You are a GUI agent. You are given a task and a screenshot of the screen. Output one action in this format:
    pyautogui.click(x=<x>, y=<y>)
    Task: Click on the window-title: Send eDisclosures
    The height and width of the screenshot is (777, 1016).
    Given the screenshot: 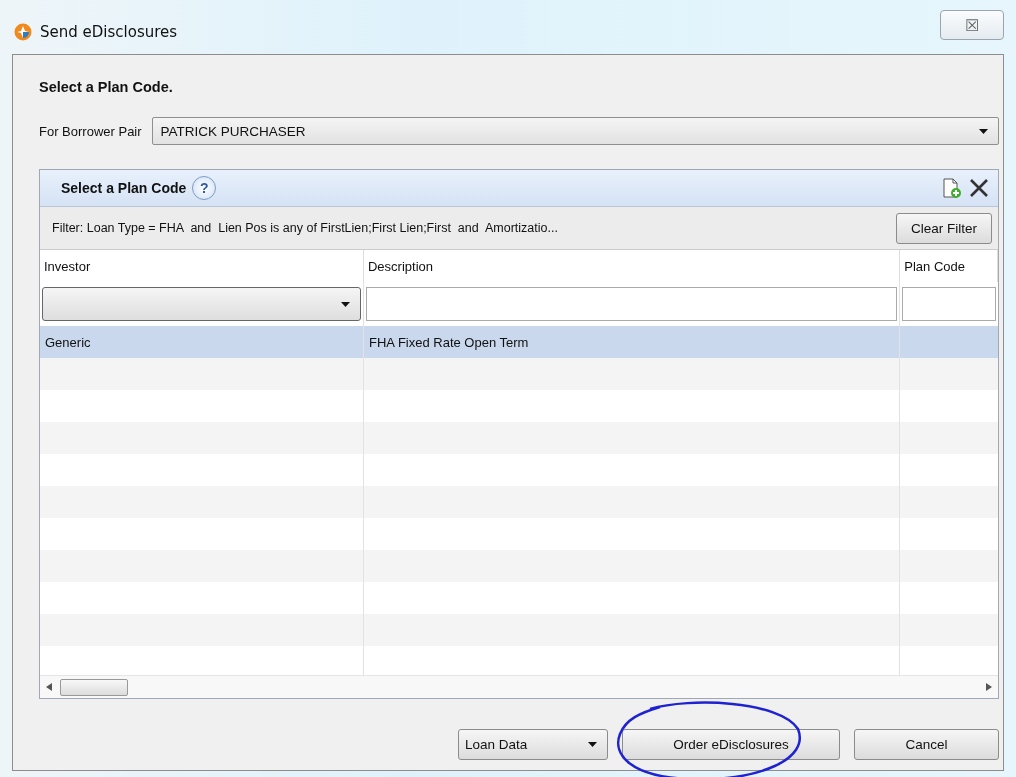 What is the action you would take?
    pyautogui.click(x=109, y=32)
    